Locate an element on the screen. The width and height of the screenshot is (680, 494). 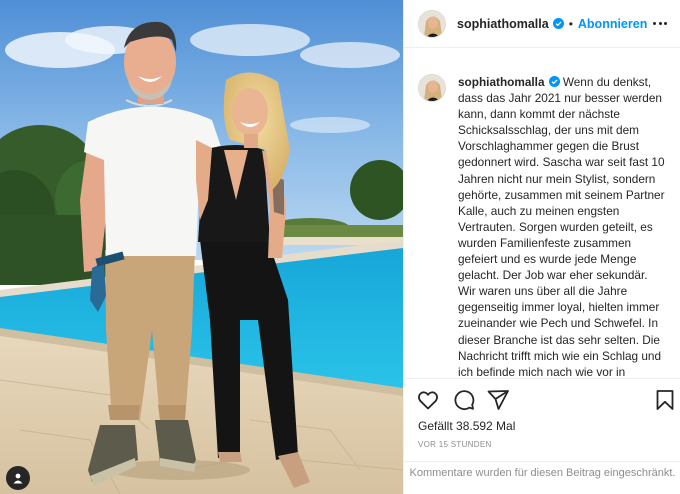
save-button is located at coordinates (665, 400).